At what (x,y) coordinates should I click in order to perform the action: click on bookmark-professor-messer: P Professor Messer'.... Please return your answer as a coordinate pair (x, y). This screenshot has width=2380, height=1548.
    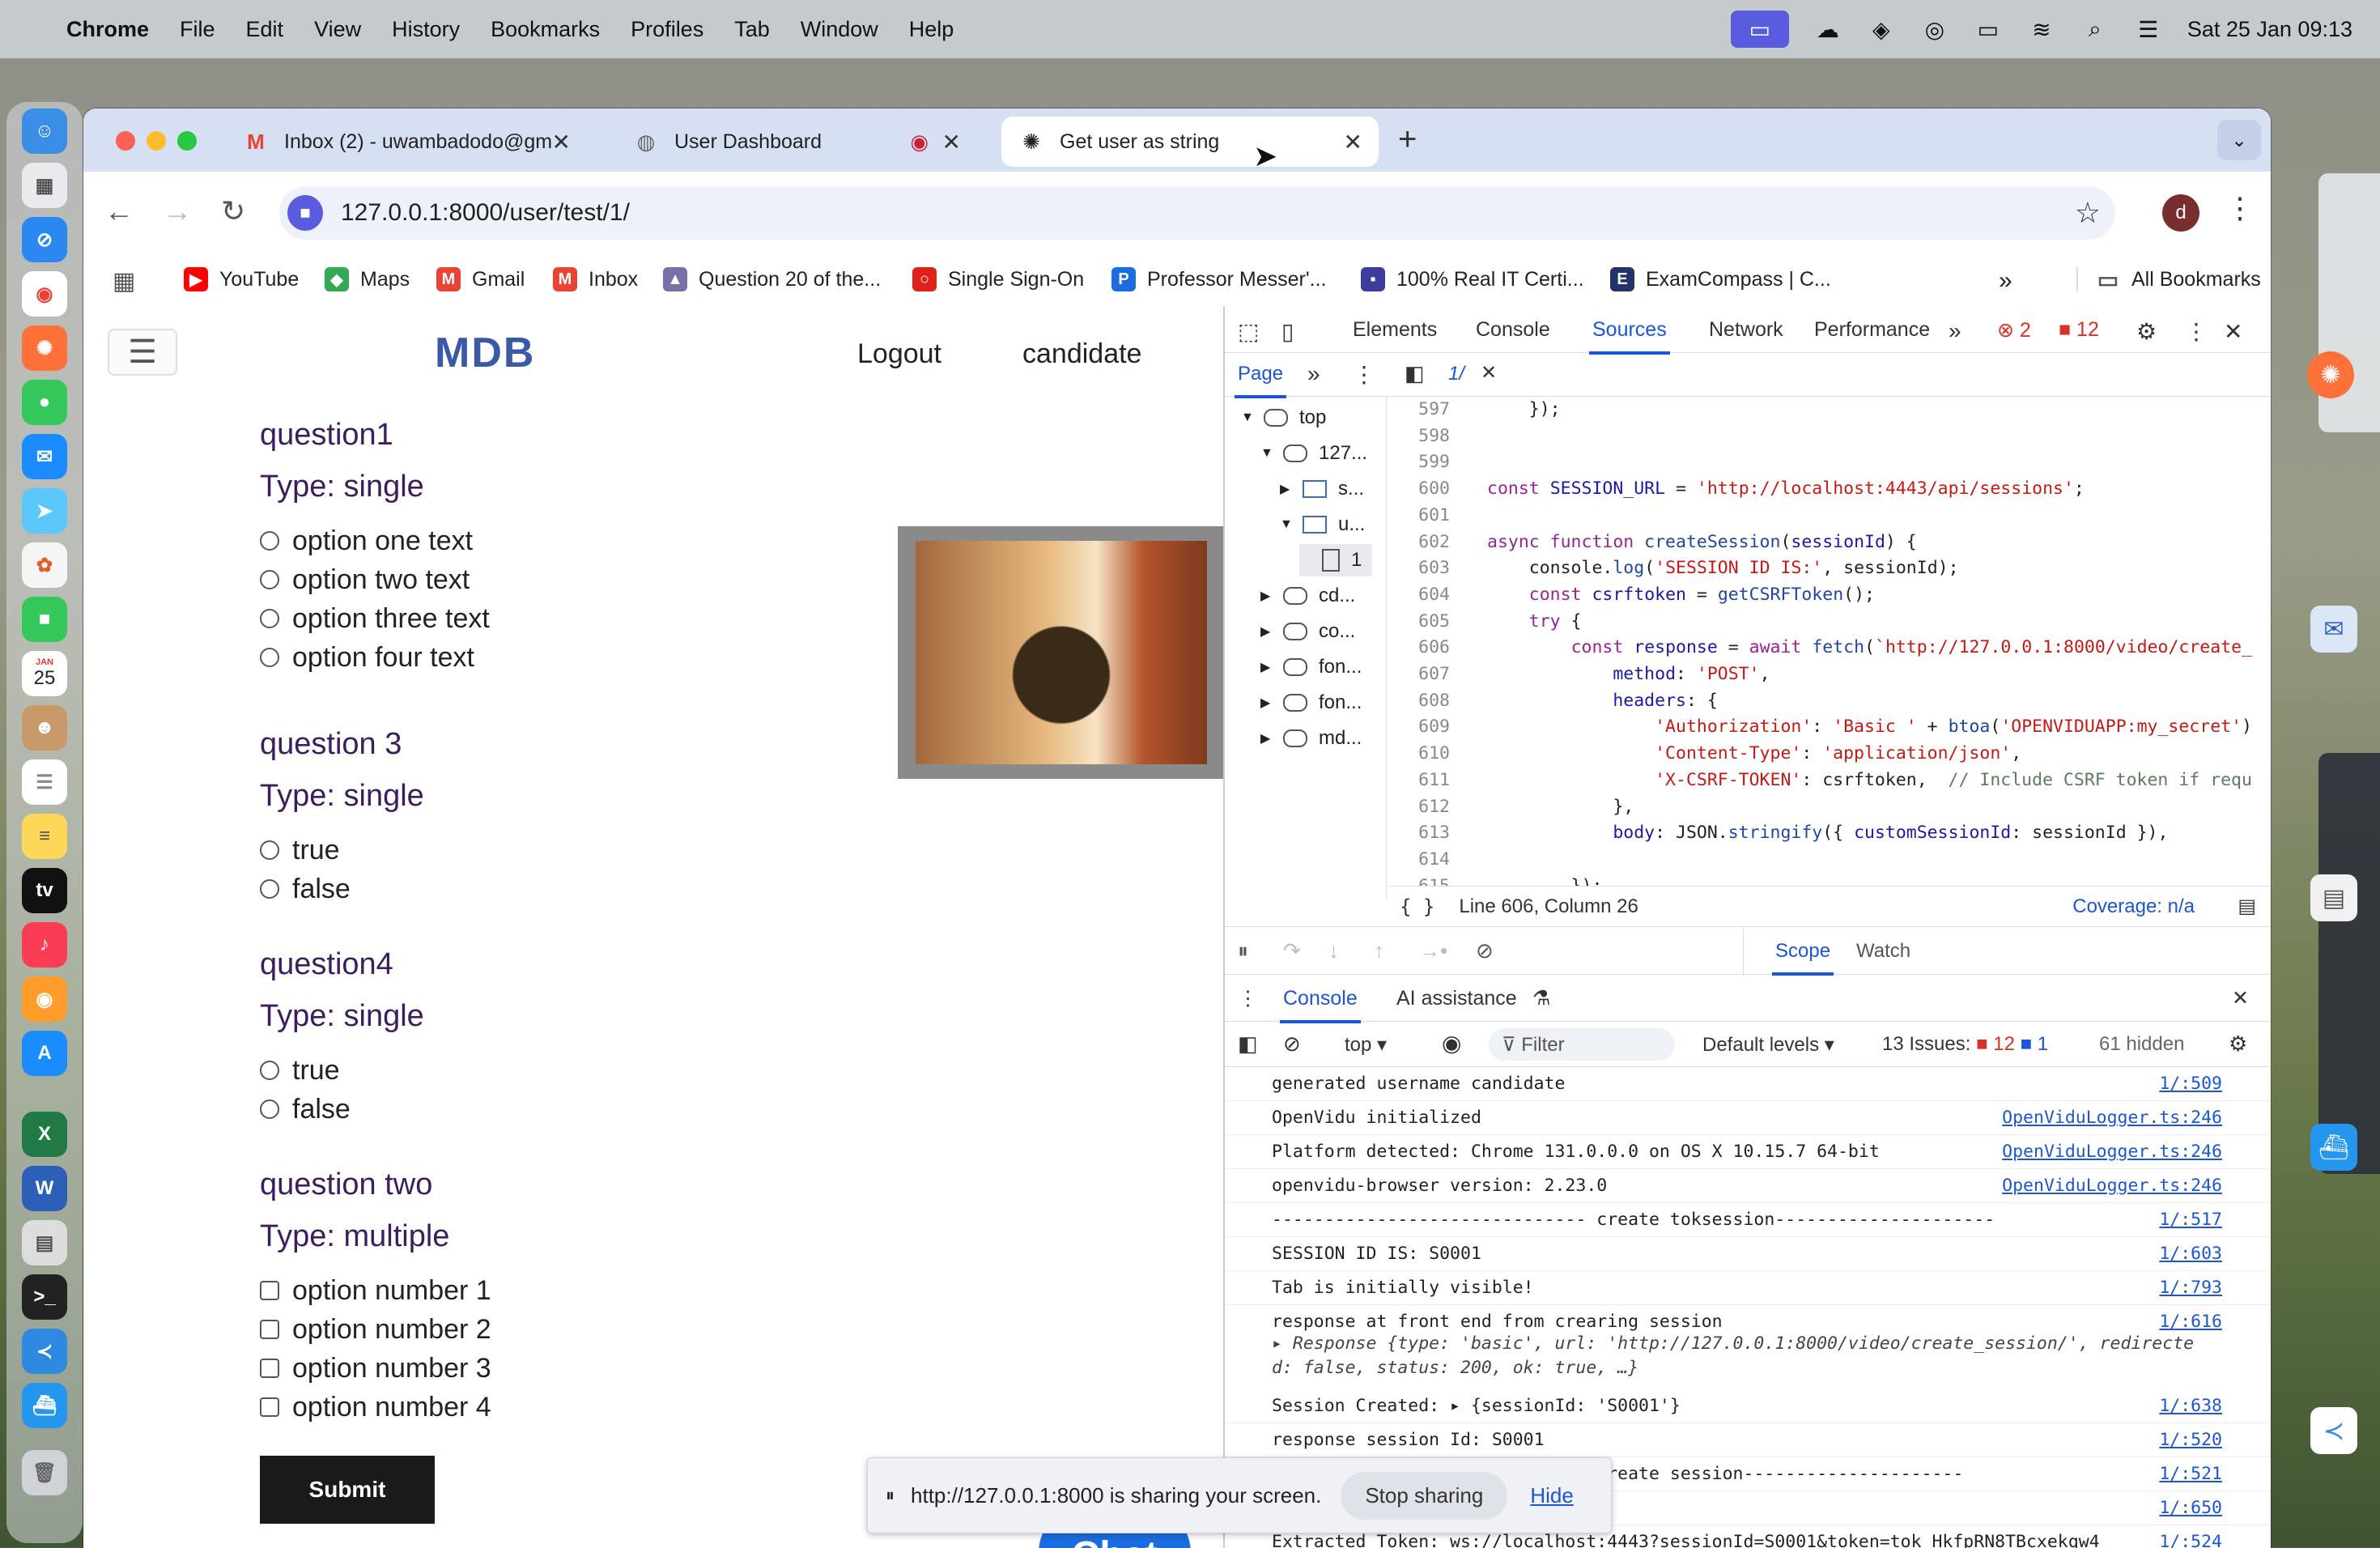
    Looking at the image, I should click on (1219, 279).